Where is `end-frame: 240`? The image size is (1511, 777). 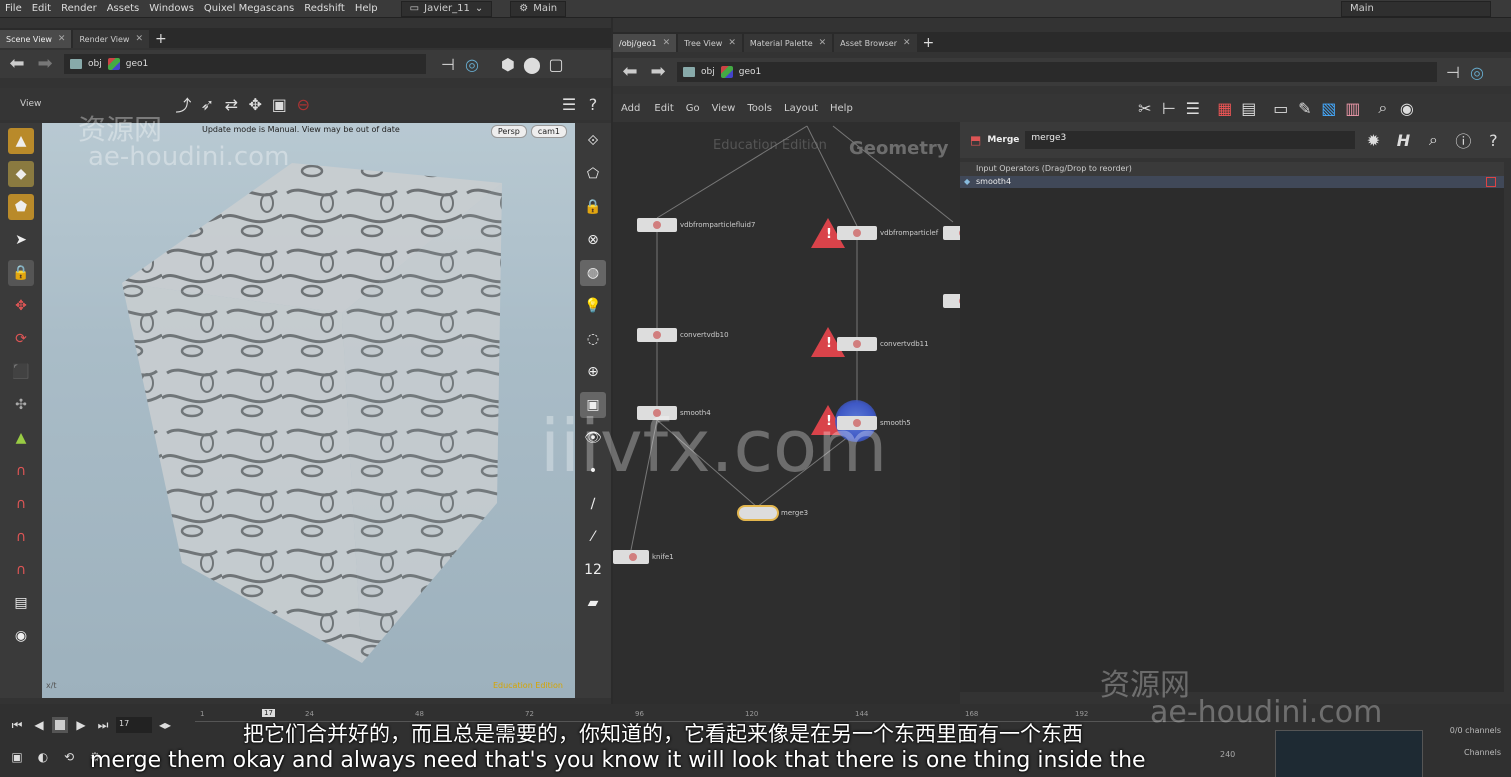
end-frame: 240 is located at coordinates (1227, 754).